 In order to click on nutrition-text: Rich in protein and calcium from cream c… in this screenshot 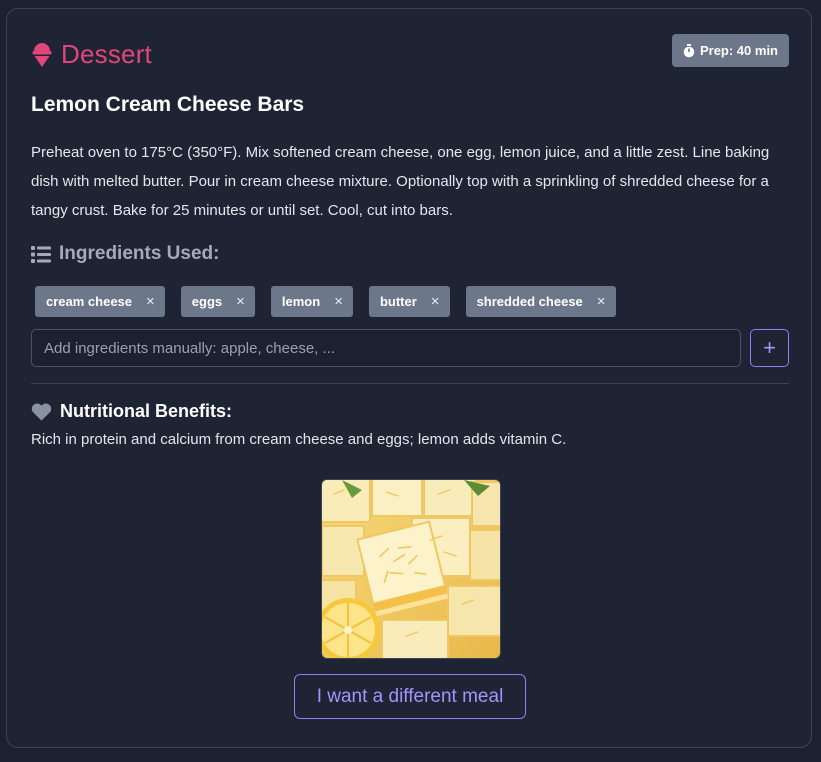, I will do `click(299, 439)`.